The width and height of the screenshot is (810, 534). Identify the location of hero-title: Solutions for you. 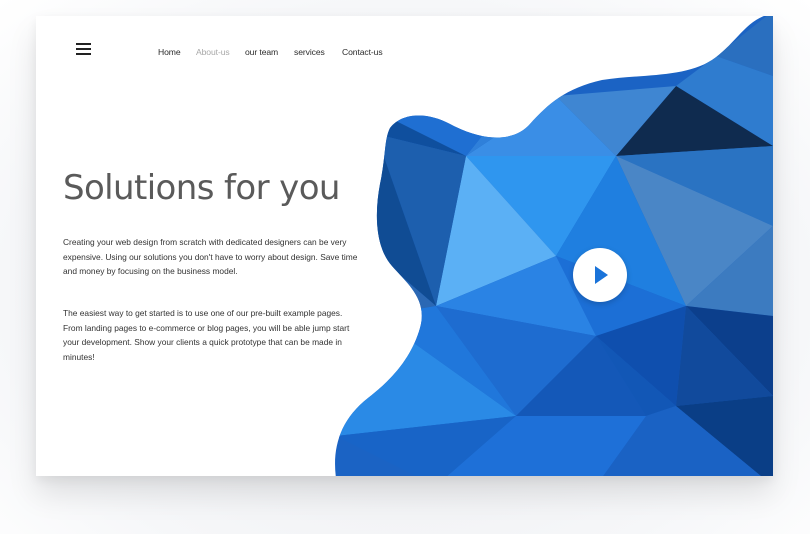
(201, 188).